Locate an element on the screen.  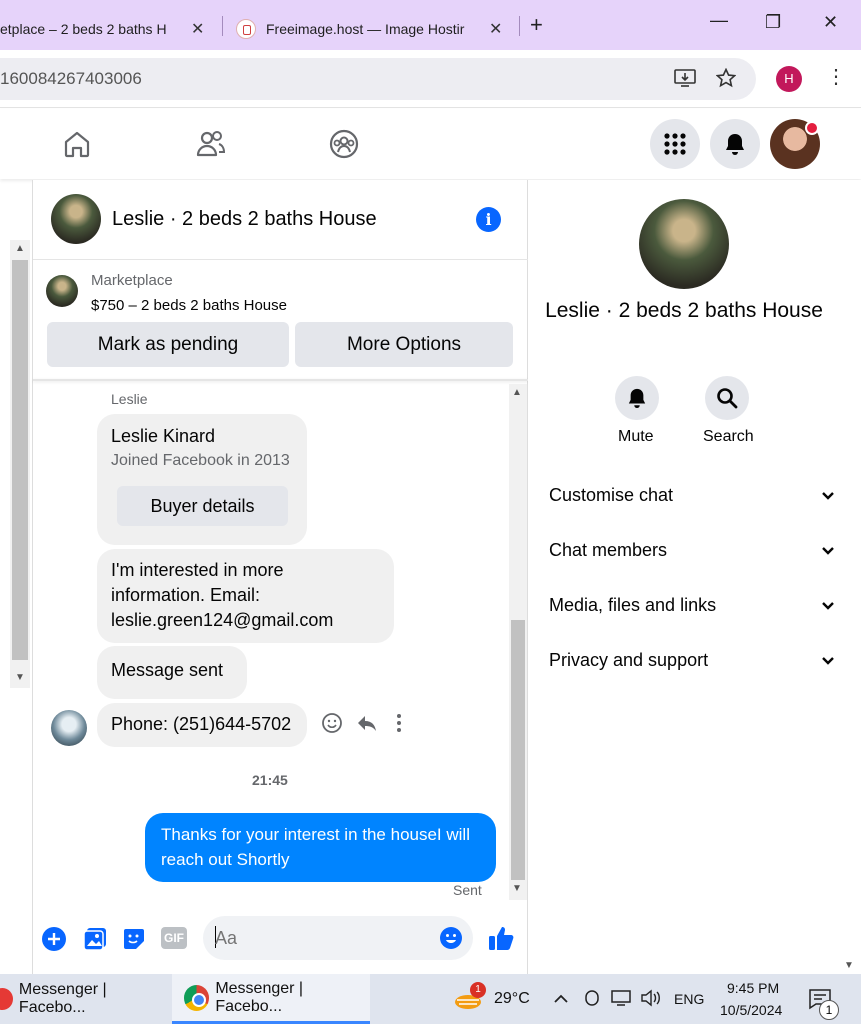
like-icon is located at coordinates (500, 937).